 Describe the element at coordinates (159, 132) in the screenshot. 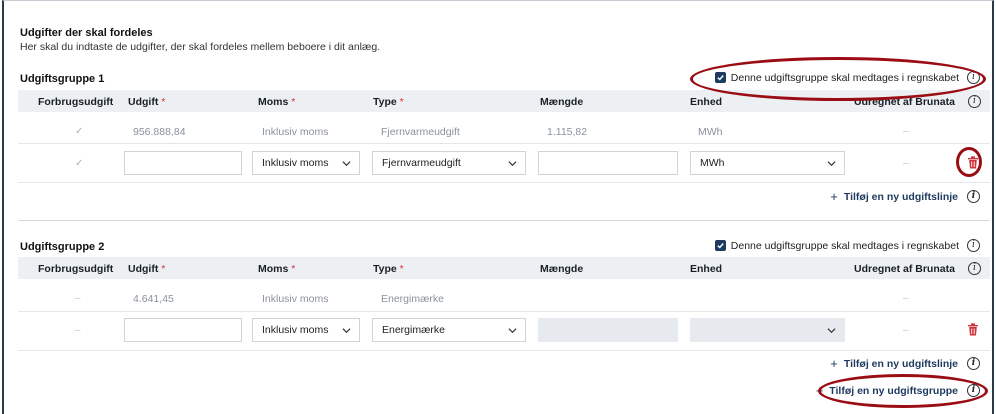

I see `row-1-udgift: 956.888,84` at that location.